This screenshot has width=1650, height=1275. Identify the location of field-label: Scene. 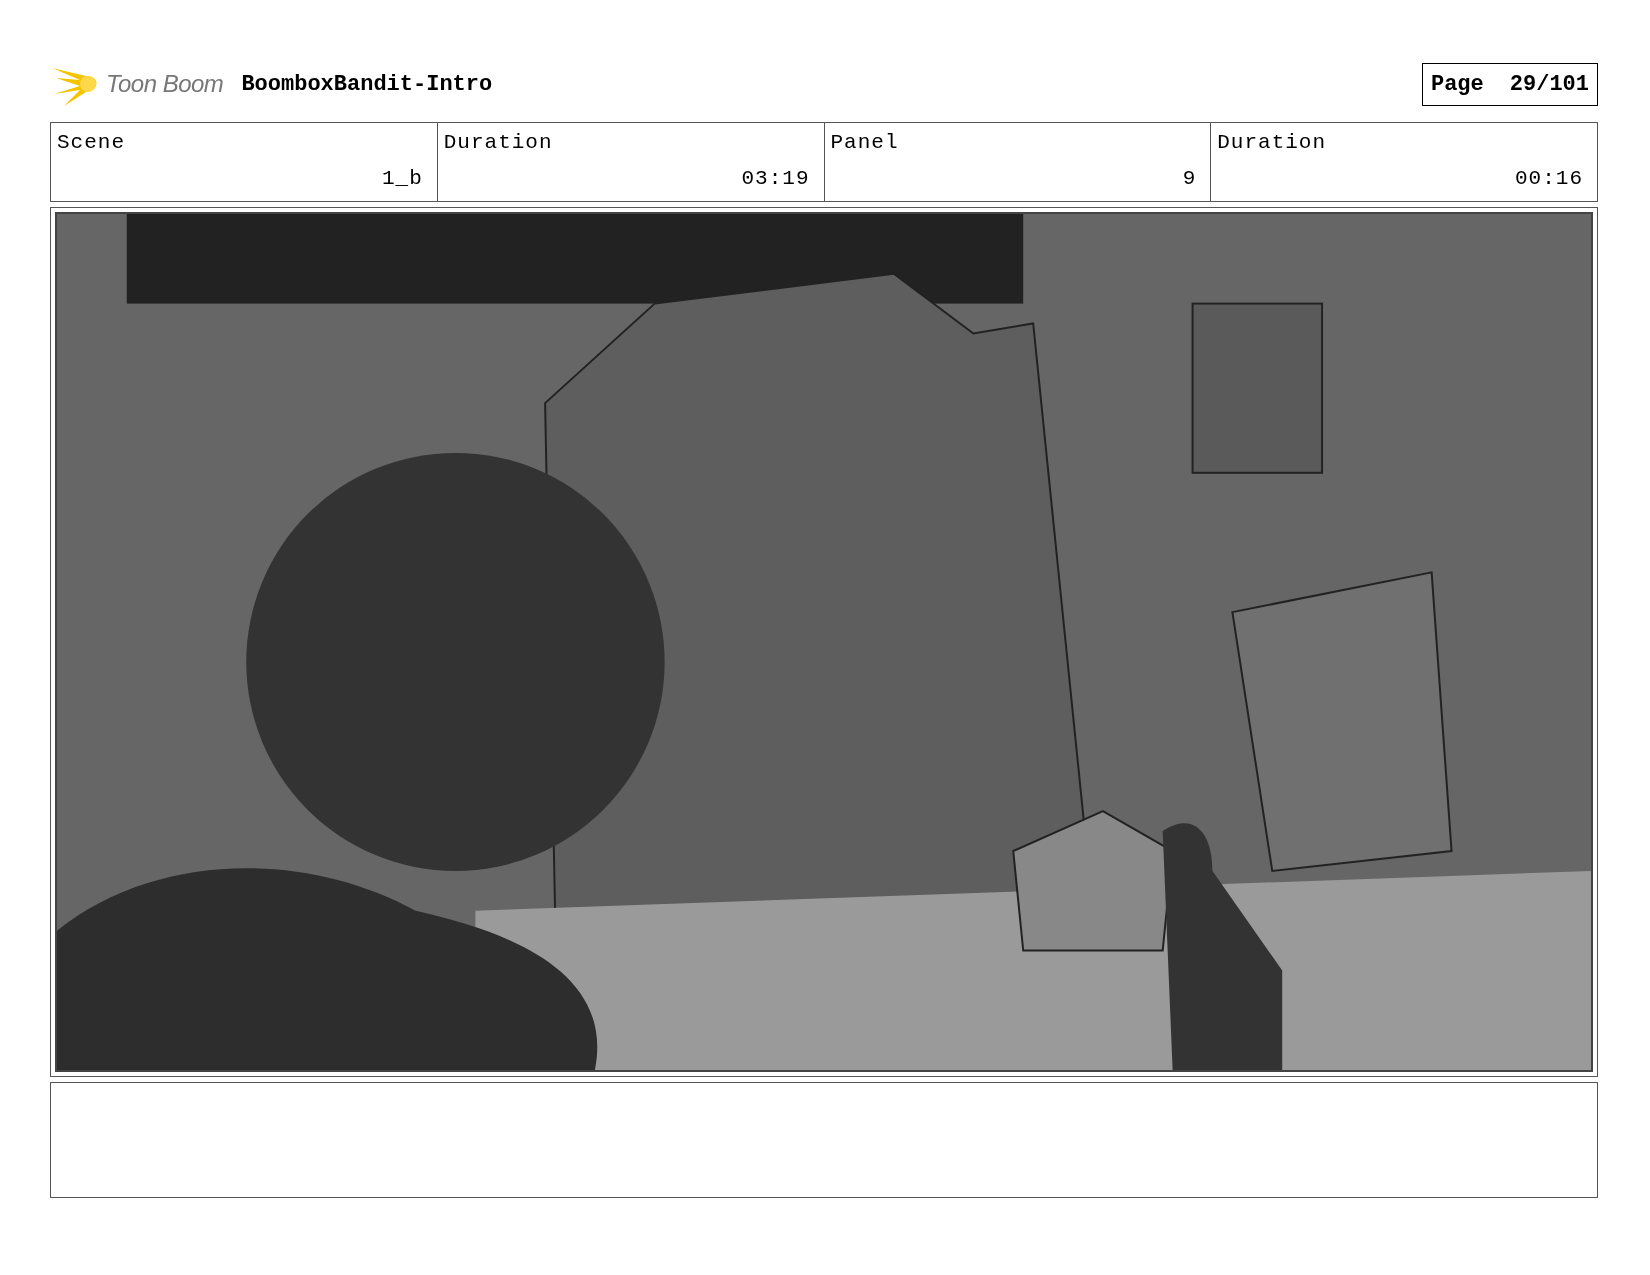
(91, 143).